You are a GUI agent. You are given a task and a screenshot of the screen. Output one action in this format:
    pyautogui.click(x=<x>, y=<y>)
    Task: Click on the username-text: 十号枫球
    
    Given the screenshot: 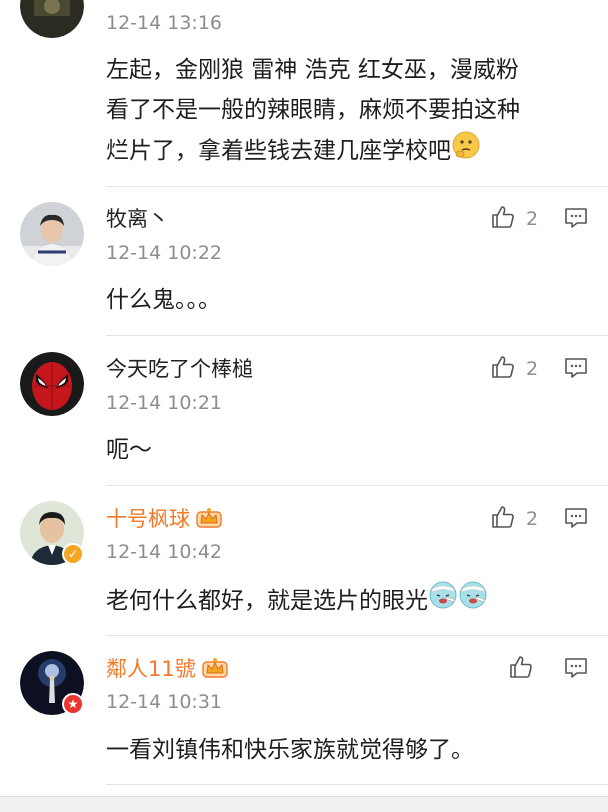 What is the action you would take?
    pyautogui.click(x=148, y=519)
    